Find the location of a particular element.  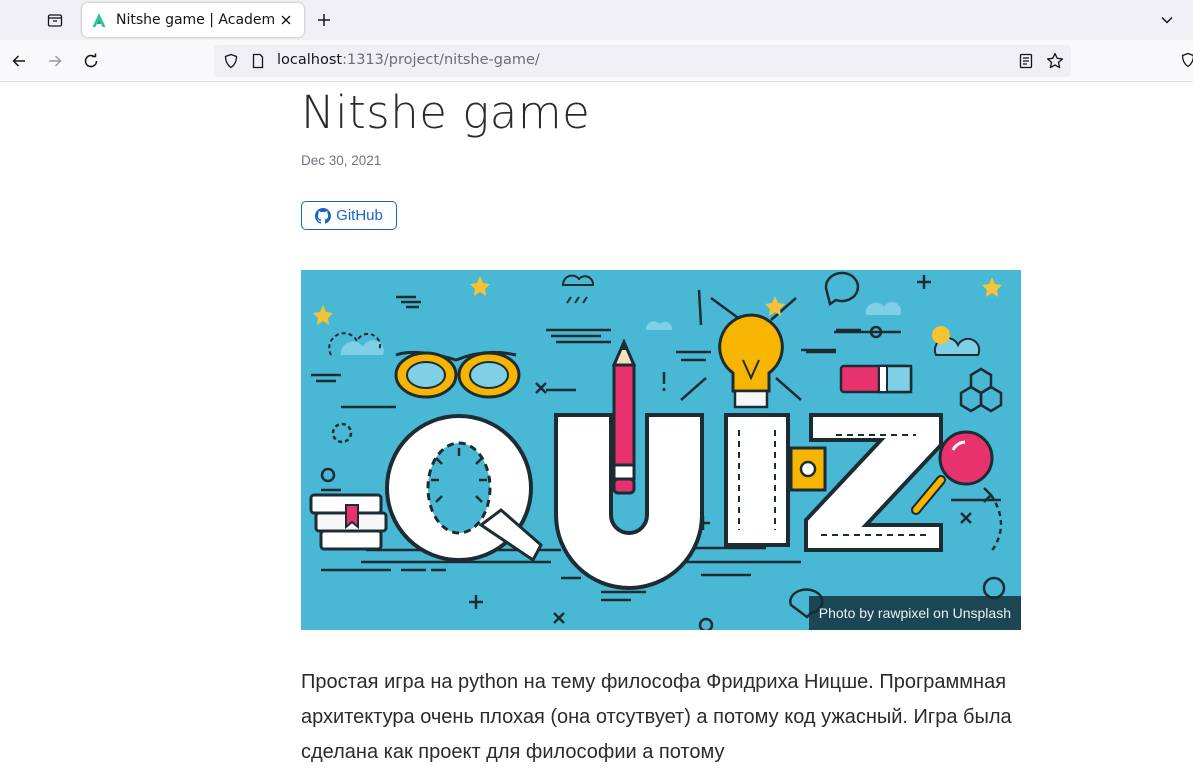

speech-bubbles is located at coordinates (824, 445).